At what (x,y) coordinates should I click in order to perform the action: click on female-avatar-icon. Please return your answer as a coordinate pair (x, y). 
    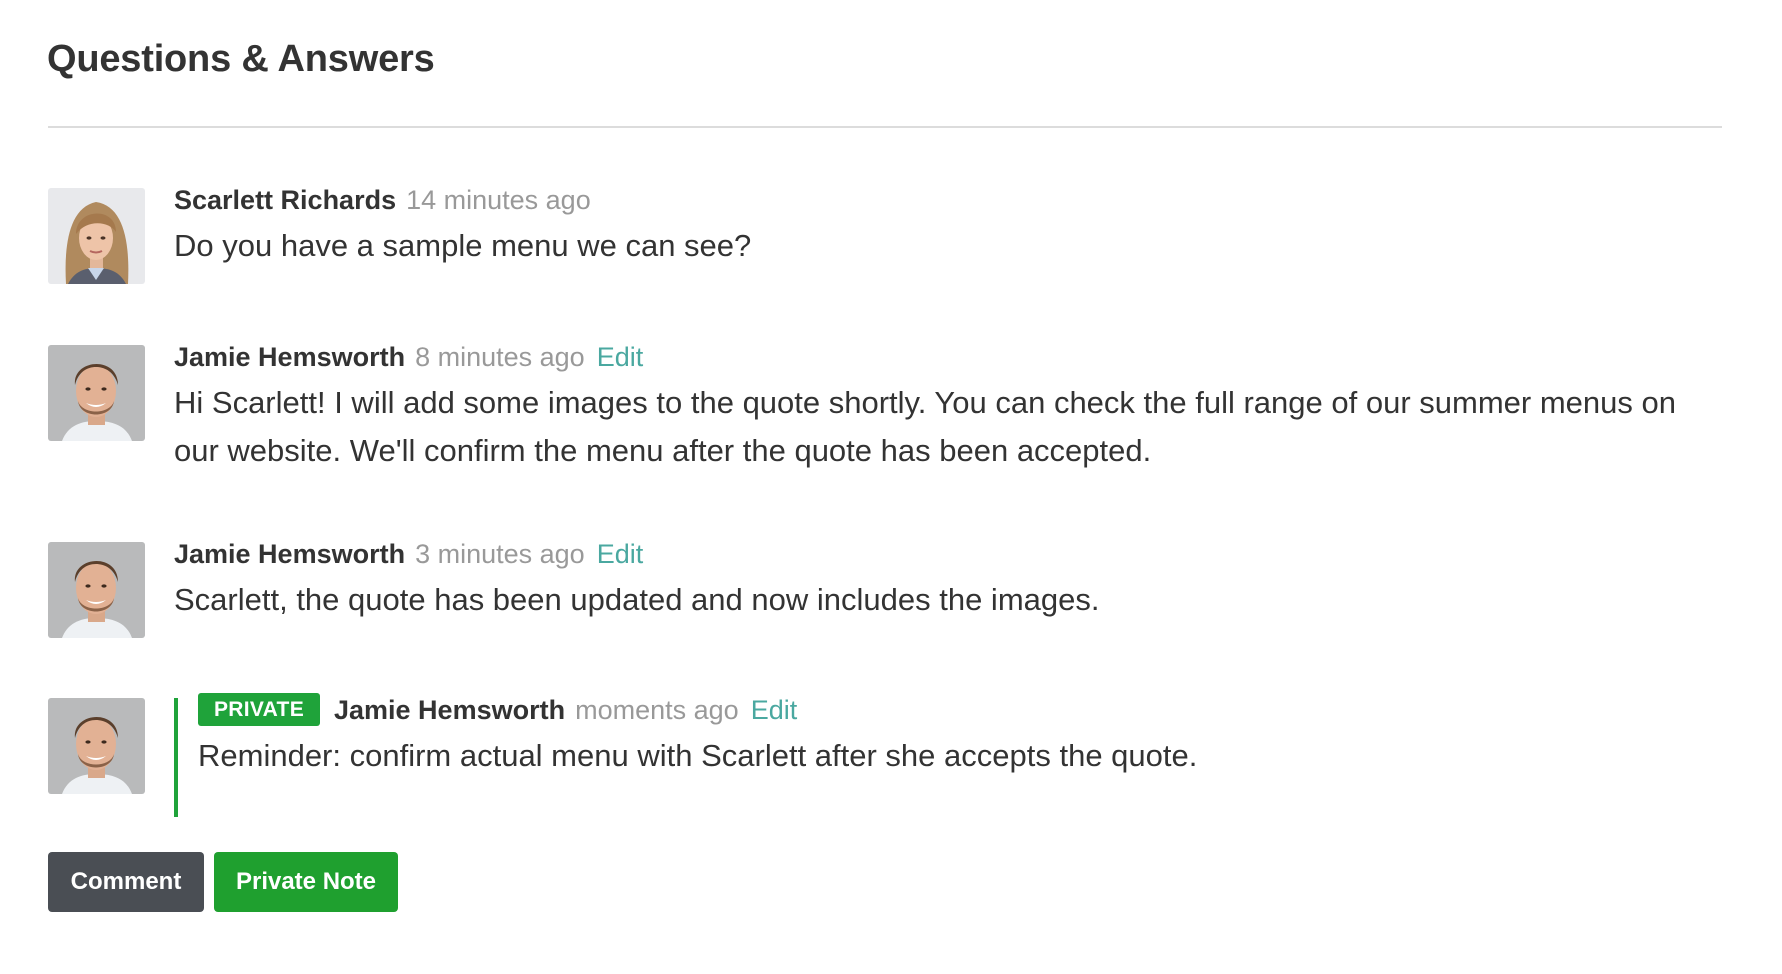
    Looking at the image, I should click on (96, 236).